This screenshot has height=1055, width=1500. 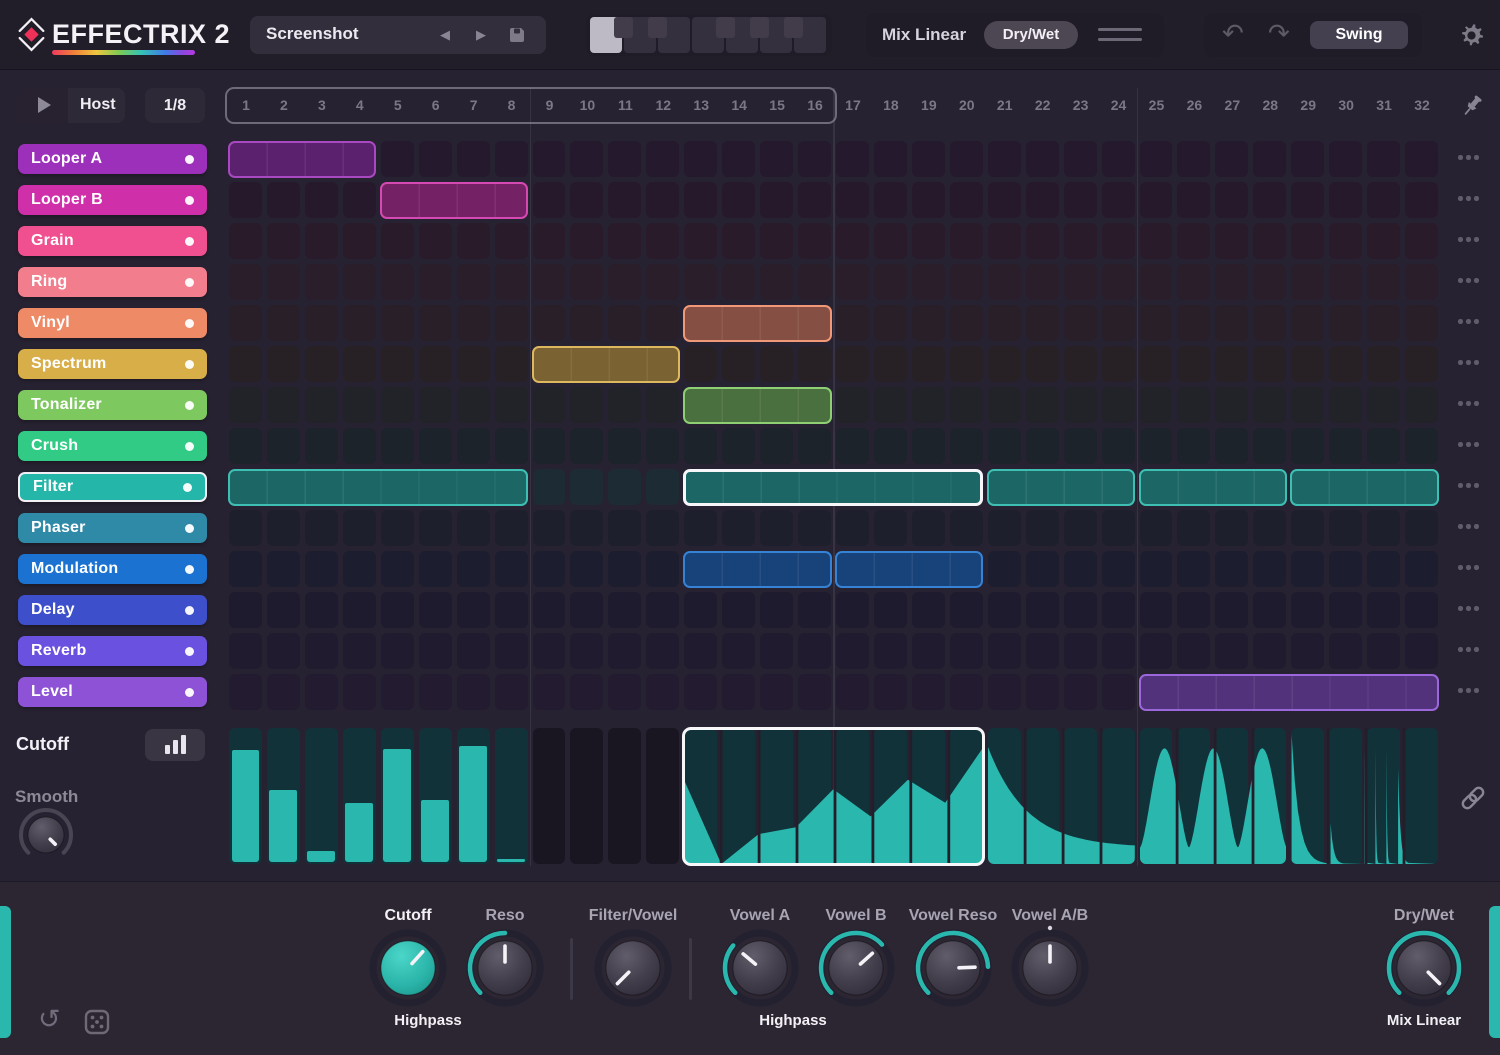 I want to click on vowel-b-knob, so click(x=856, y=968).